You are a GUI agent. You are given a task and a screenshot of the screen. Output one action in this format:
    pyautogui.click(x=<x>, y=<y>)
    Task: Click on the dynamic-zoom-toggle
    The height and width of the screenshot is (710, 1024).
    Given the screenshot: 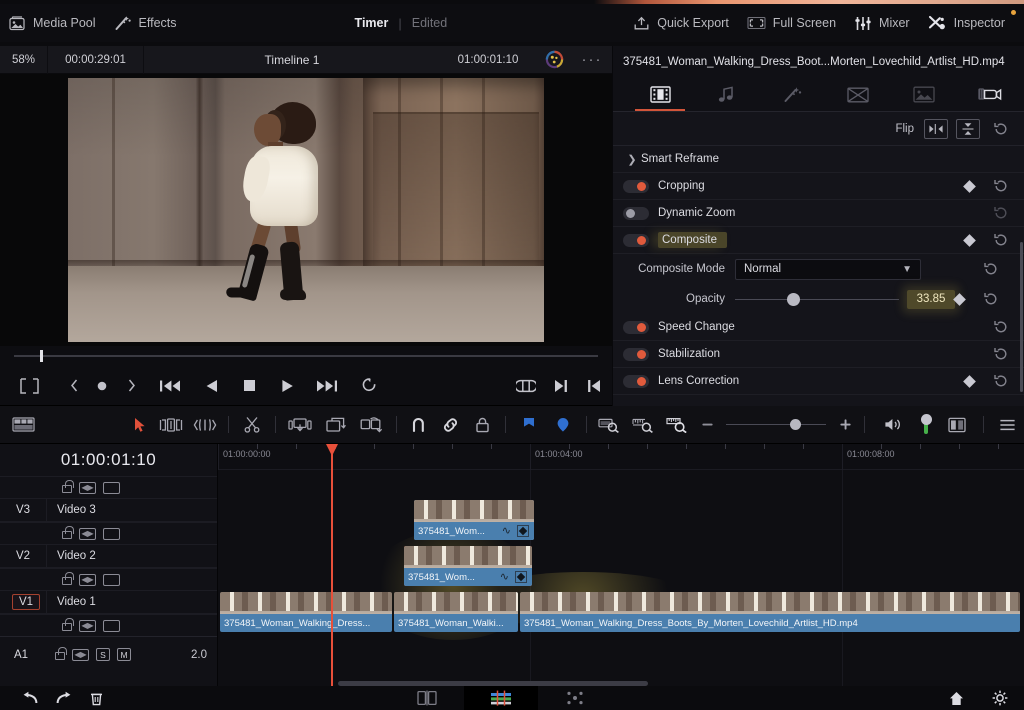 What is the action you would take?
    pyautogui.click(x=636, y=213)
    